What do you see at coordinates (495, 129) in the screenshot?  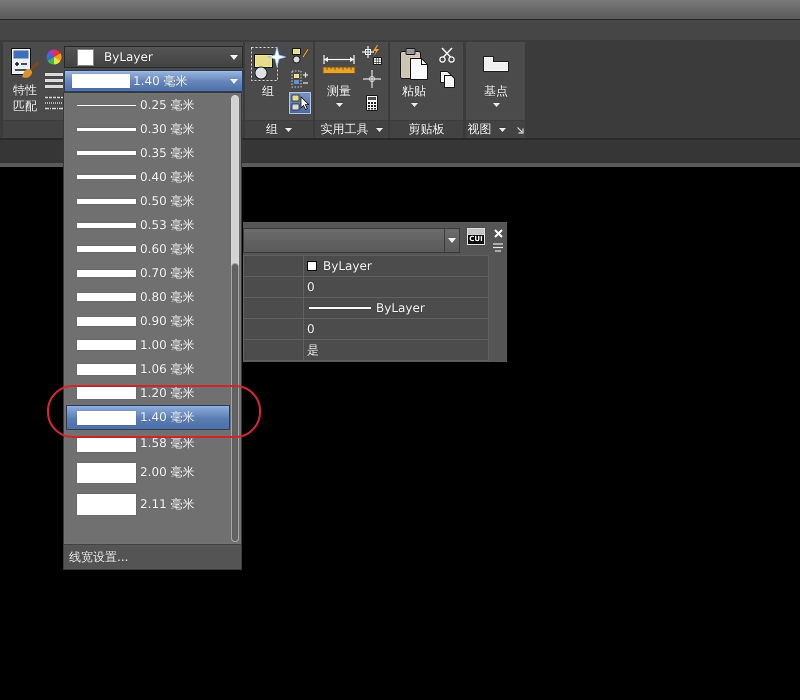 I see `panel-title-button: 视图` at bounding box center [495, 129].